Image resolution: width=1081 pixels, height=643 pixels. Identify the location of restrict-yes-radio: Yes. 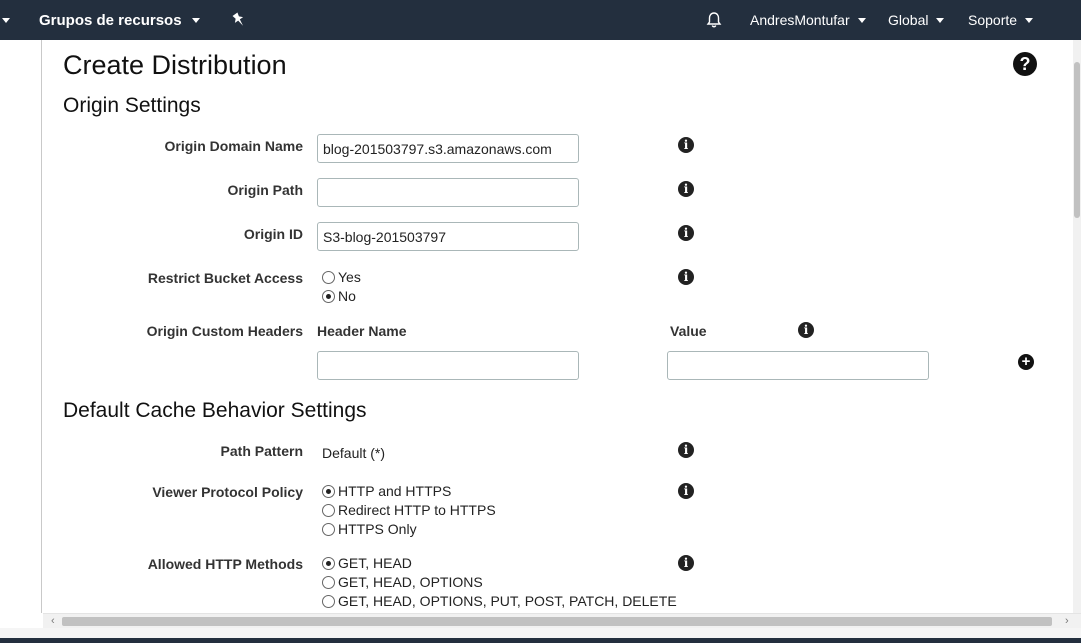
(341, 277).